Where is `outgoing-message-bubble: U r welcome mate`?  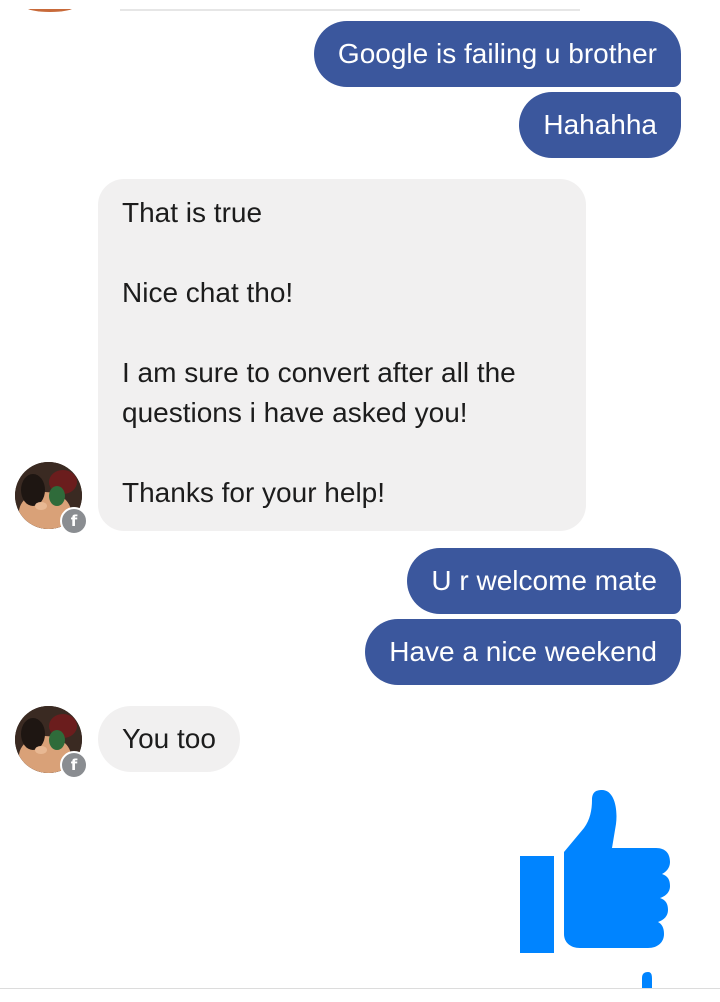
outgoing-message-bubble: U r welcome mate is located at coordinates (544, 581).